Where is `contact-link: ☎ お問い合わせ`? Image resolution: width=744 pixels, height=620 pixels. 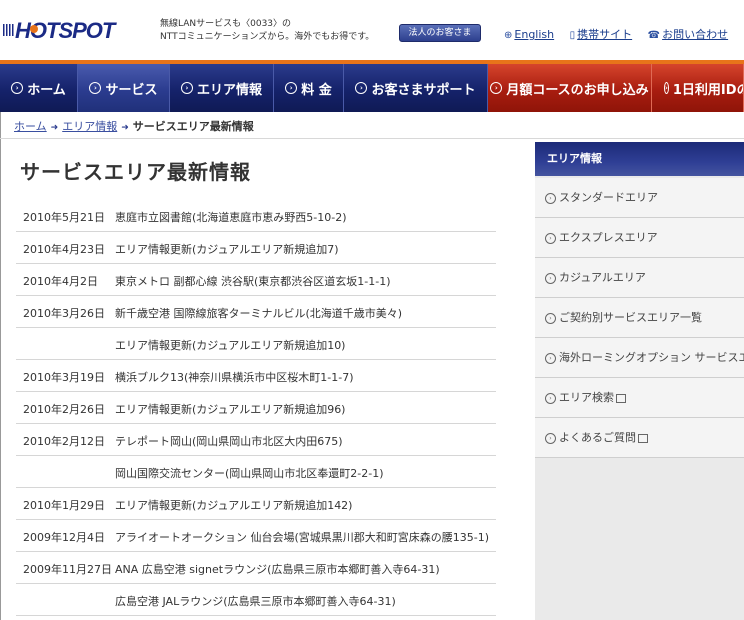
contact-link: ☎ お問い合わせ is located at coordinates (694, 34).